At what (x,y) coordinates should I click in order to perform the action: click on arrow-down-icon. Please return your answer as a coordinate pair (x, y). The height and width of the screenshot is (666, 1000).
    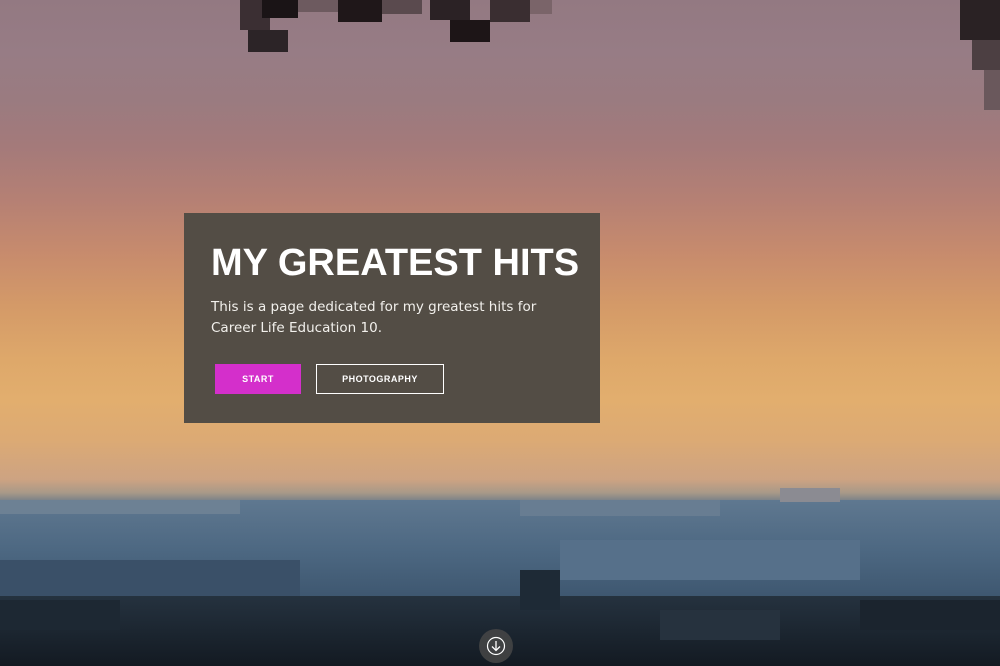
    Looking at the image, I should click on (496, 646).